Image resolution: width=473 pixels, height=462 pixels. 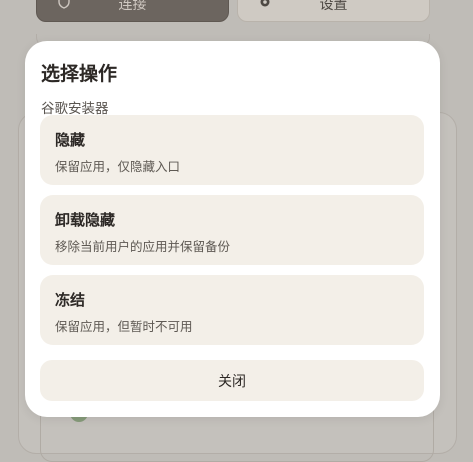 What do you see at coordinates (143, 246) in the screenshot?
I see `option-description: 移除当前用户的应用并保留备份` at bounding box center [143, 246].